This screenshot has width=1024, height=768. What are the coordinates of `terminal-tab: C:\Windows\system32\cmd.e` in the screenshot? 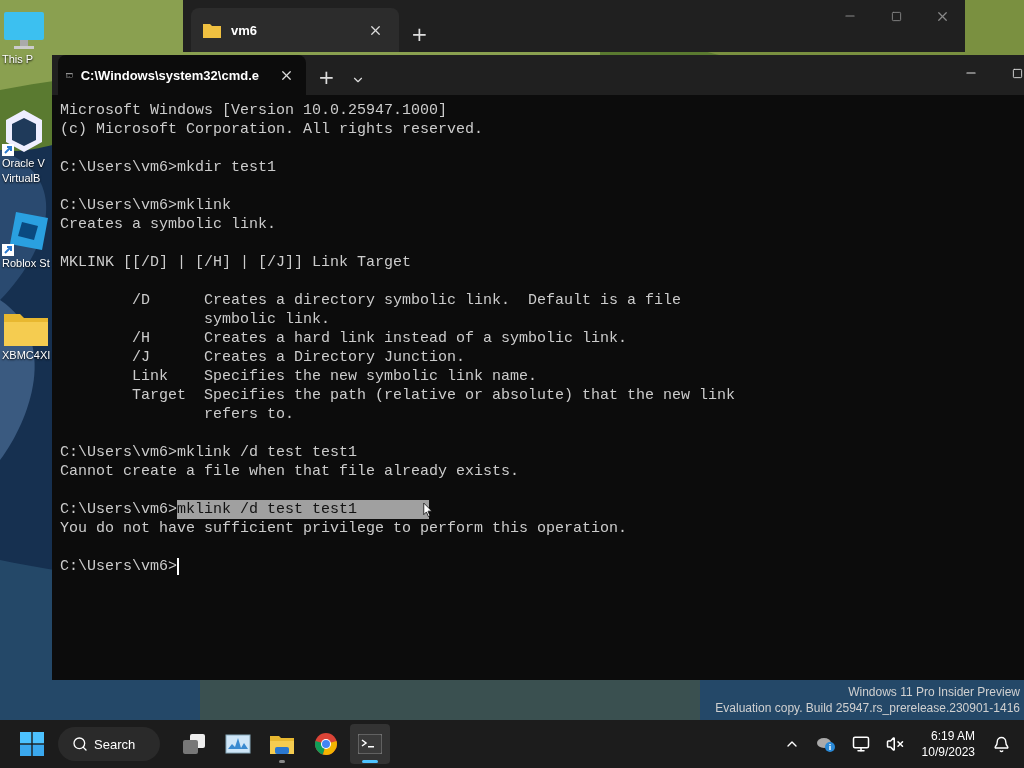 It's located at (182, 75).